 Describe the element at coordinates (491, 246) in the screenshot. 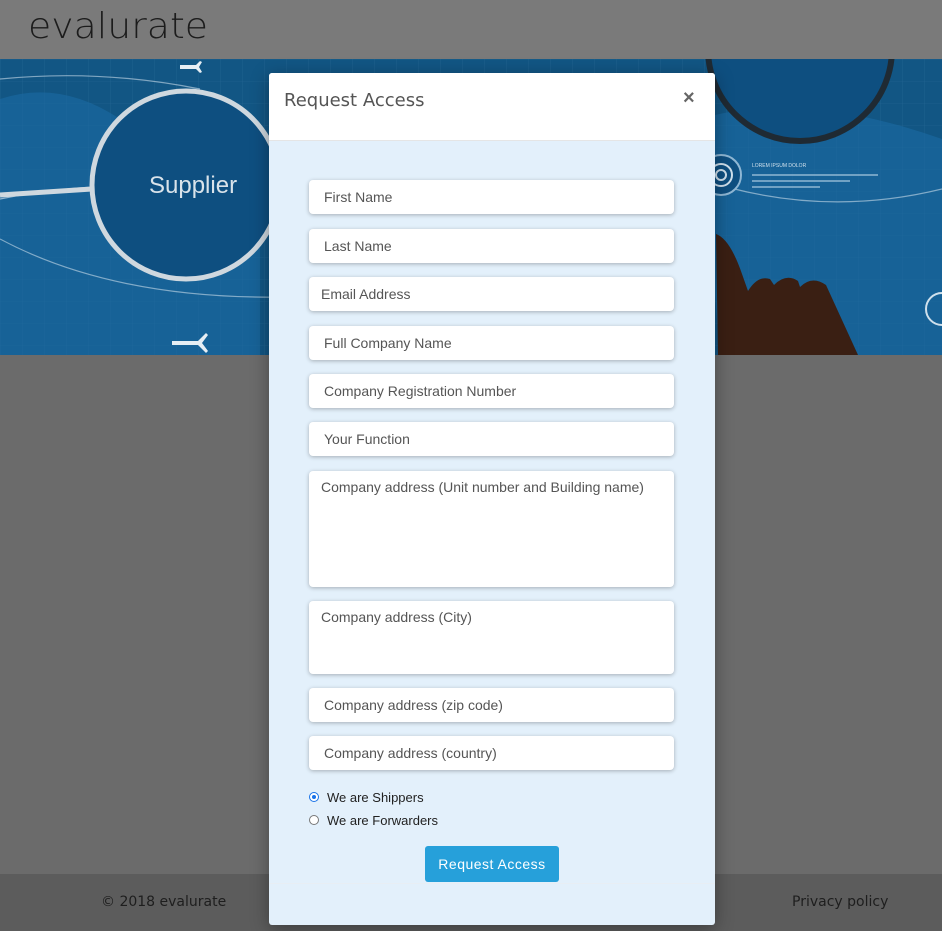

I see `last-name-input: Last Name` at that location.